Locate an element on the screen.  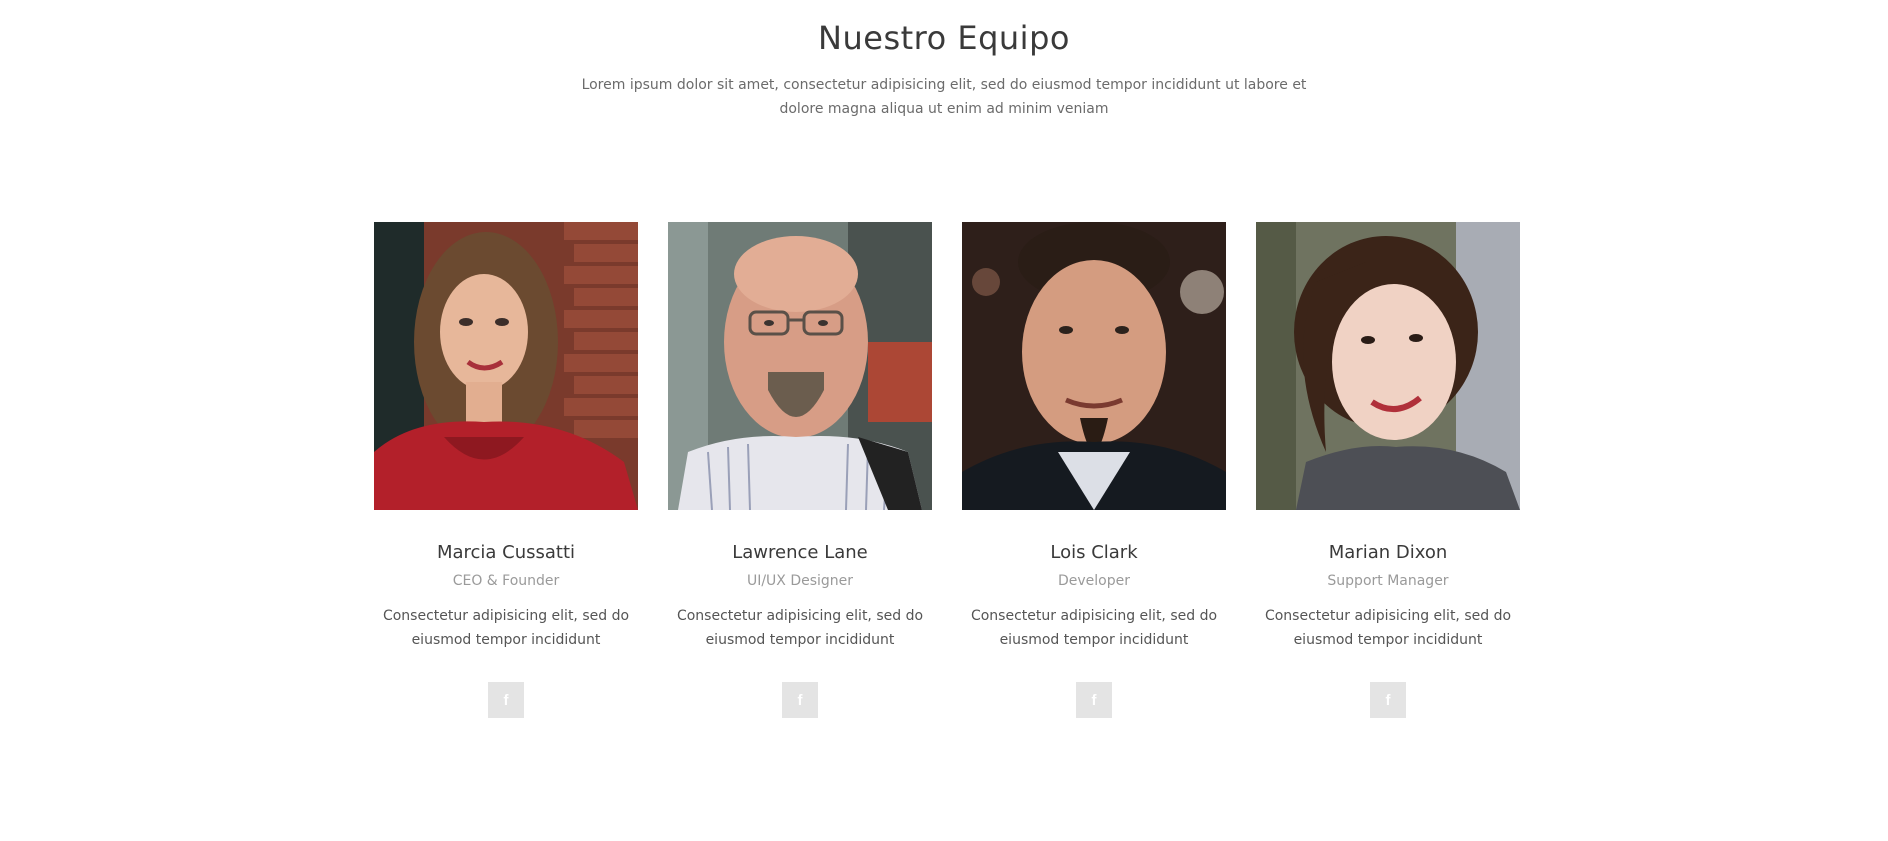
member-role: Support Manager is located at coordinates (1388, 581).